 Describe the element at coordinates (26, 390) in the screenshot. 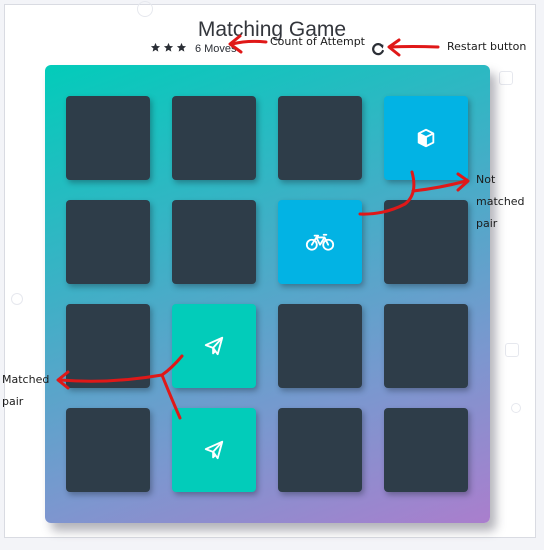

I see `annotation-matched-pair: Matched pair` at that location.